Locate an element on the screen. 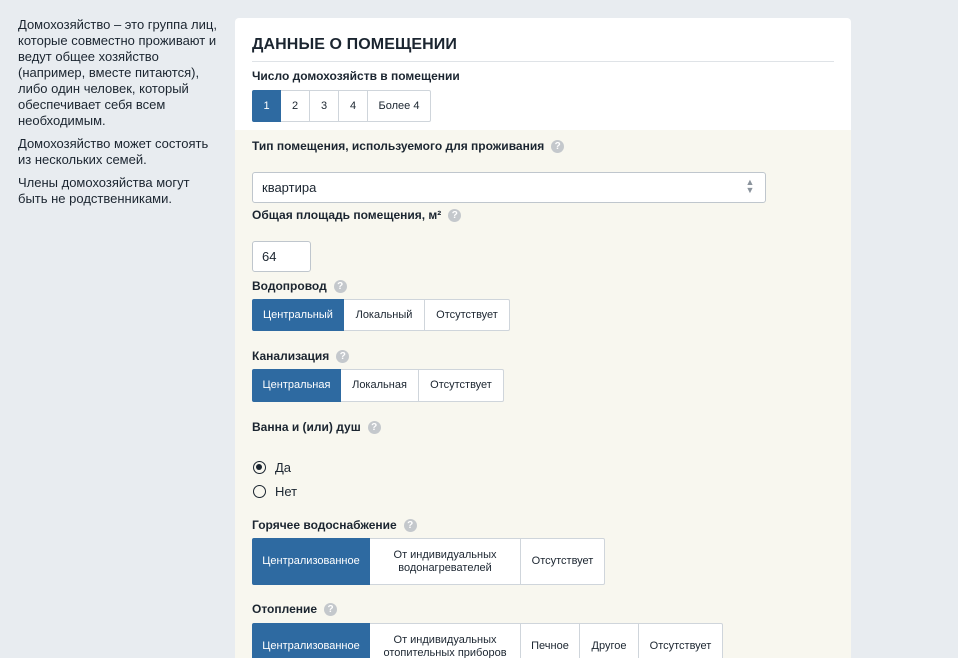 Image resolution: width=958 pixels, height=658 pixels. bath-radio-yes: Да is located at coordinates (272, 467).